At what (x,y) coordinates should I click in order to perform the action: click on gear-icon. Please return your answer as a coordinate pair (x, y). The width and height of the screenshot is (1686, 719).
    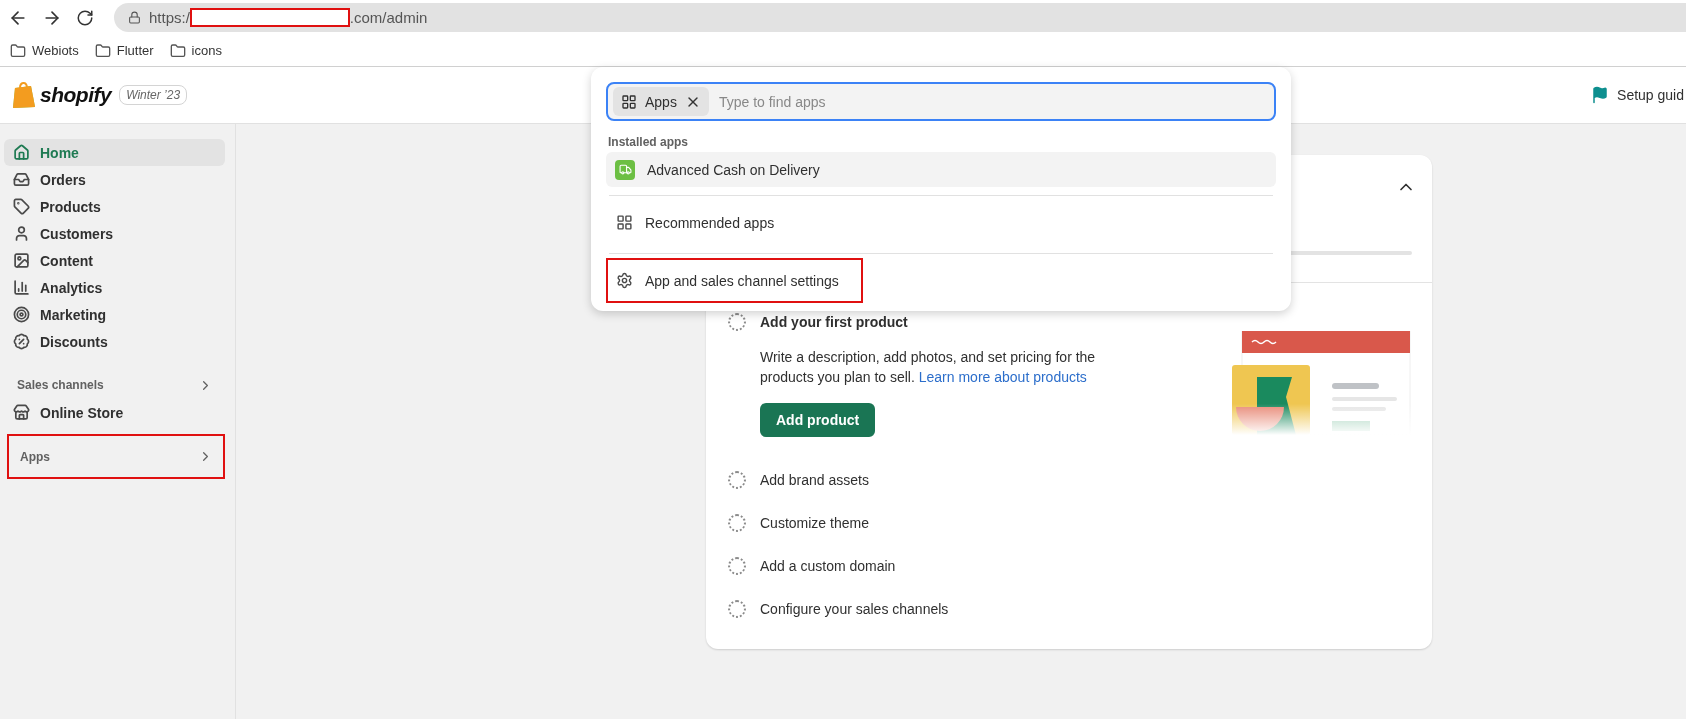
    Looking at the image, I should click on (624, 280).